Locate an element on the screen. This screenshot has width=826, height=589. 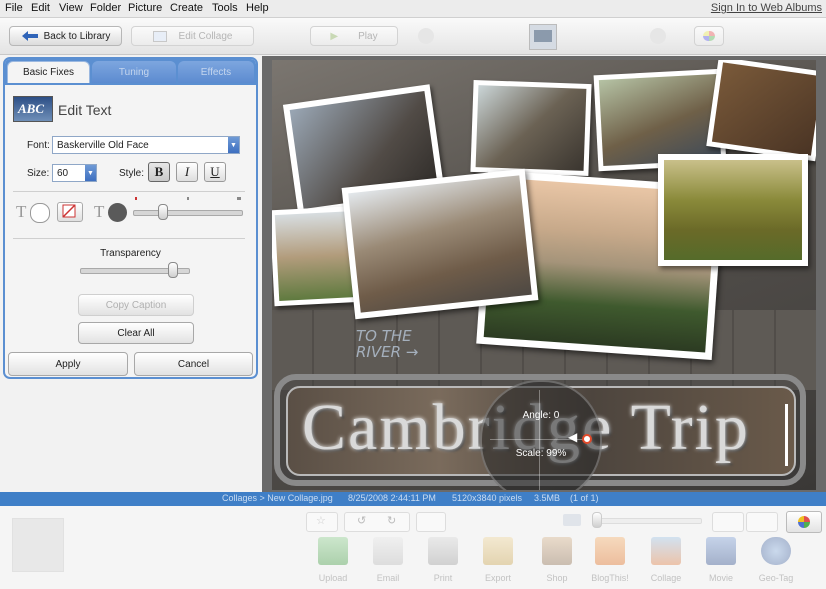
menu-file: File is located at coordinates (14, 8).